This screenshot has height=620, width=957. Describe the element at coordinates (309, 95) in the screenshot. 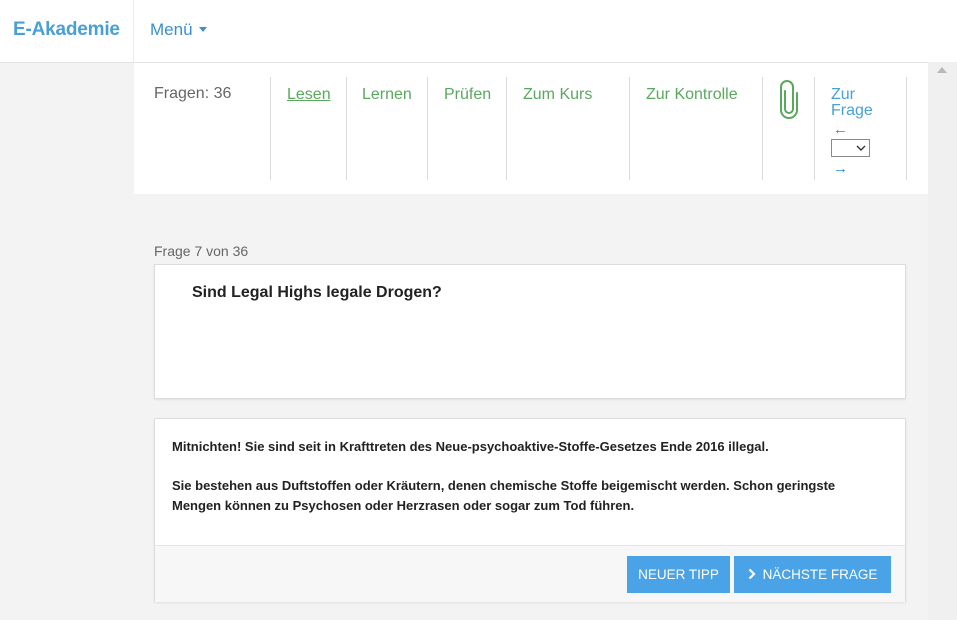

I see `tab-lesen: Lesen` at that location.